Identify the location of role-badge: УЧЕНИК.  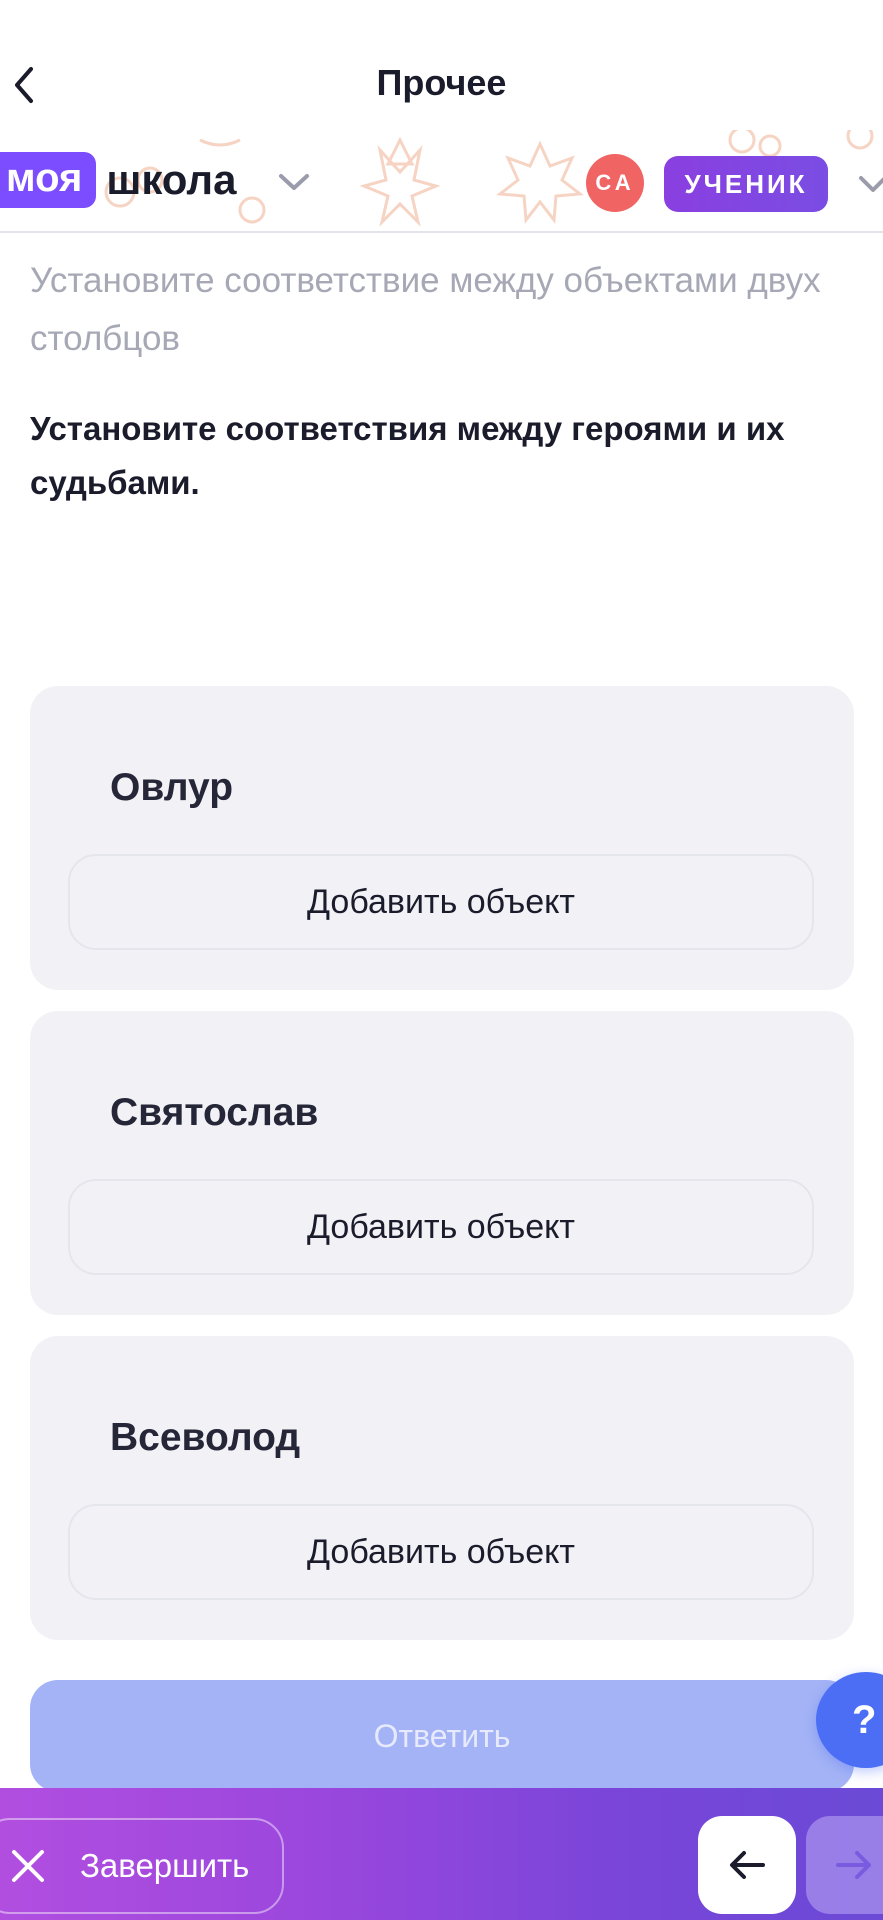
(746, 184).